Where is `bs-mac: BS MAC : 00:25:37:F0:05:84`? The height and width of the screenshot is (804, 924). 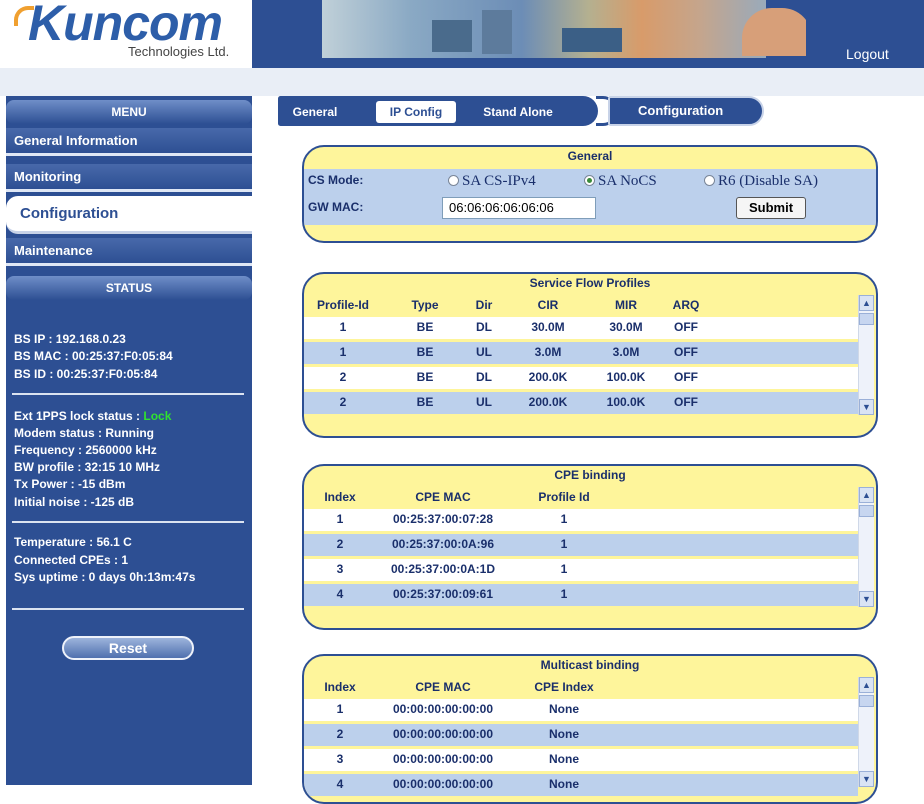
bs-mac: BS MAC : 00:25:37:F0:05:84 is located at coordinates (93, 356).